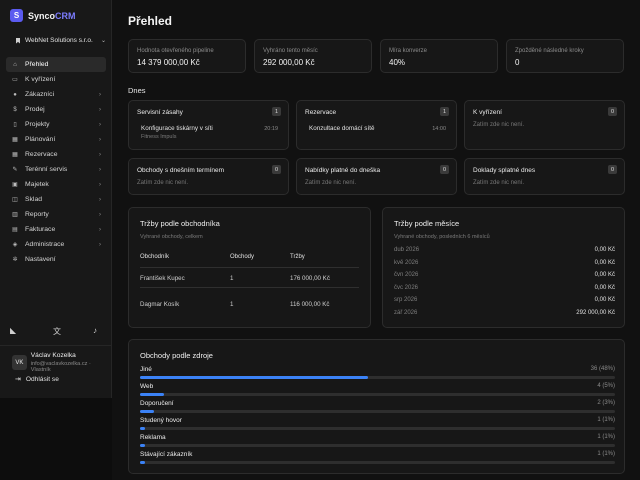  What do you see at coordinates (56, 184) in the screenshot?
I see `sidebar-item-briefcase: ▣ Majetek ›` at bounding box center [56, 184].